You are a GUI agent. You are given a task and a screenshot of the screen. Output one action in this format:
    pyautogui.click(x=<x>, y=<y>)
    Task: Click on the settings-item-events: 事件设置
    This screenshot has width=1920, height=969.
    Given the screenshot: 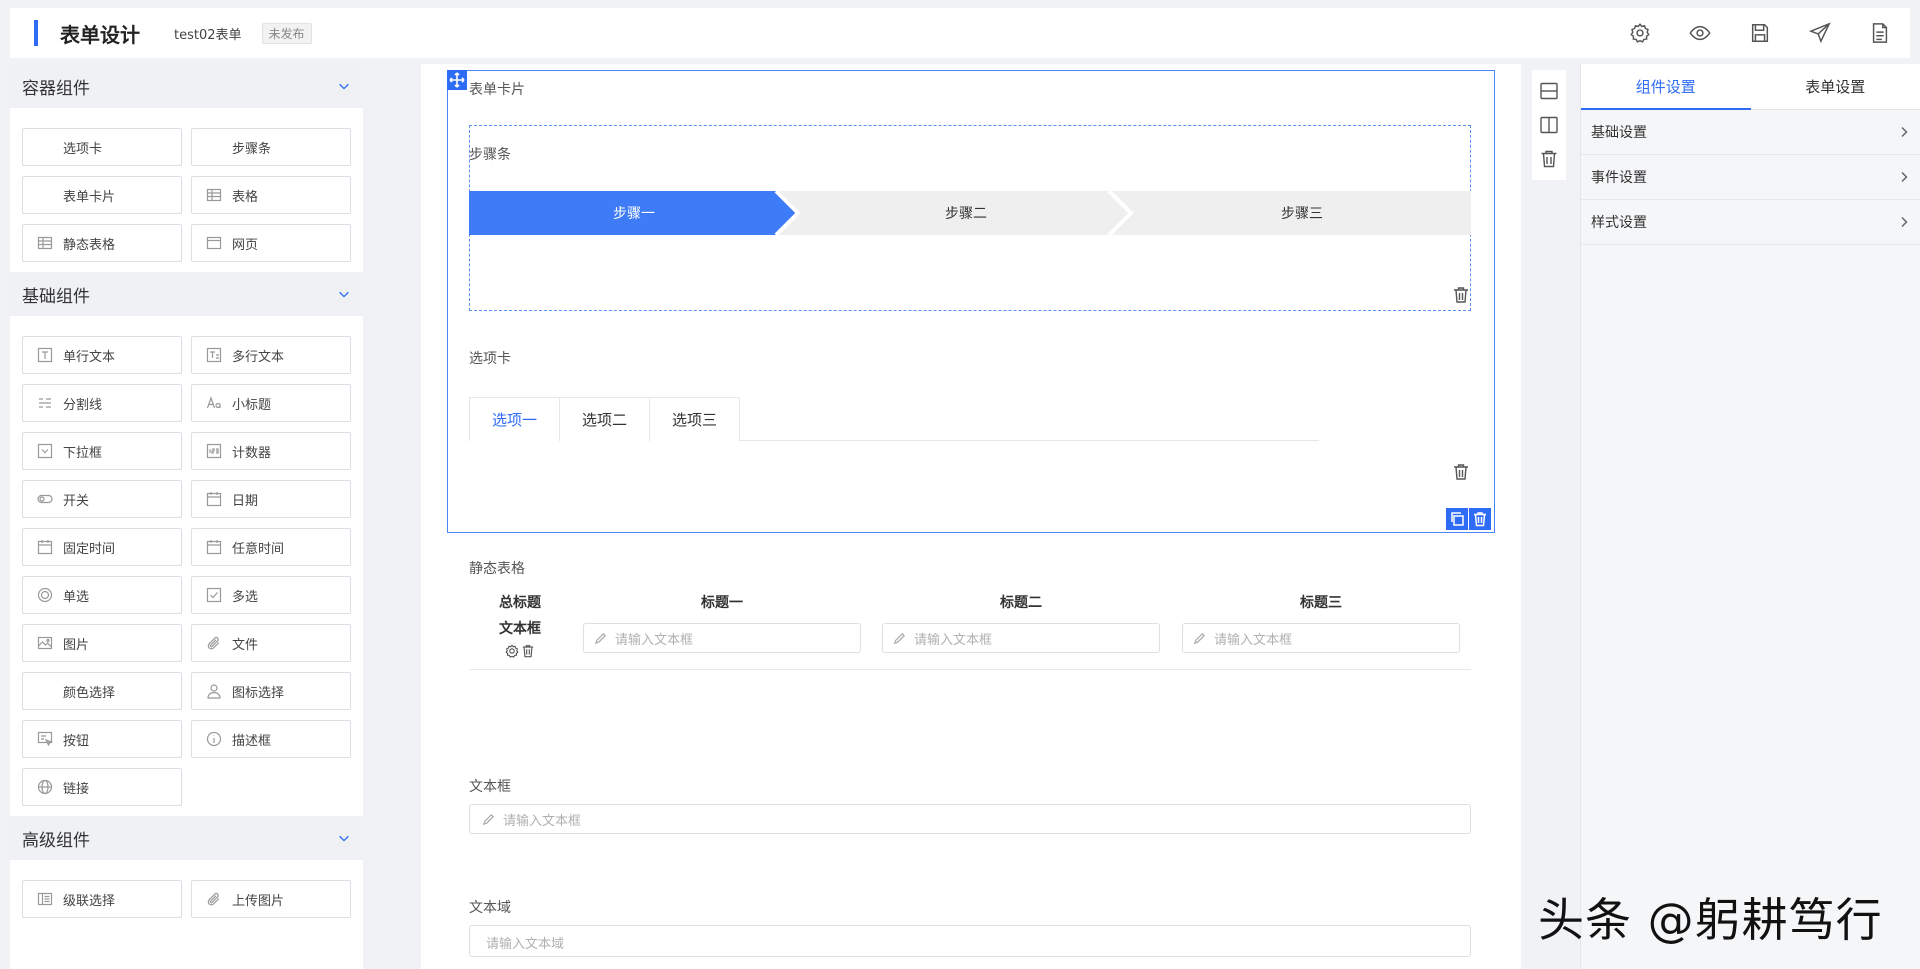 What is the action you would take?
    pyautogui.click(x=1750, y=177)
    